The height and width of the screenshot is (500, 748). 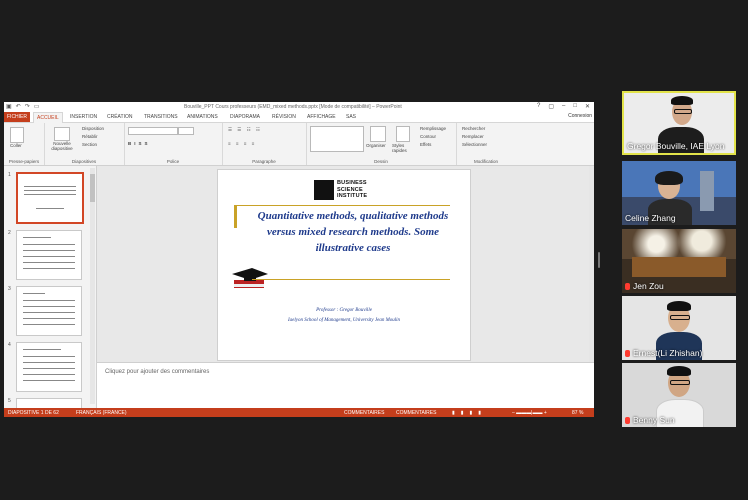 I want to click on title-accent-bar, so click(x=235, y=217).